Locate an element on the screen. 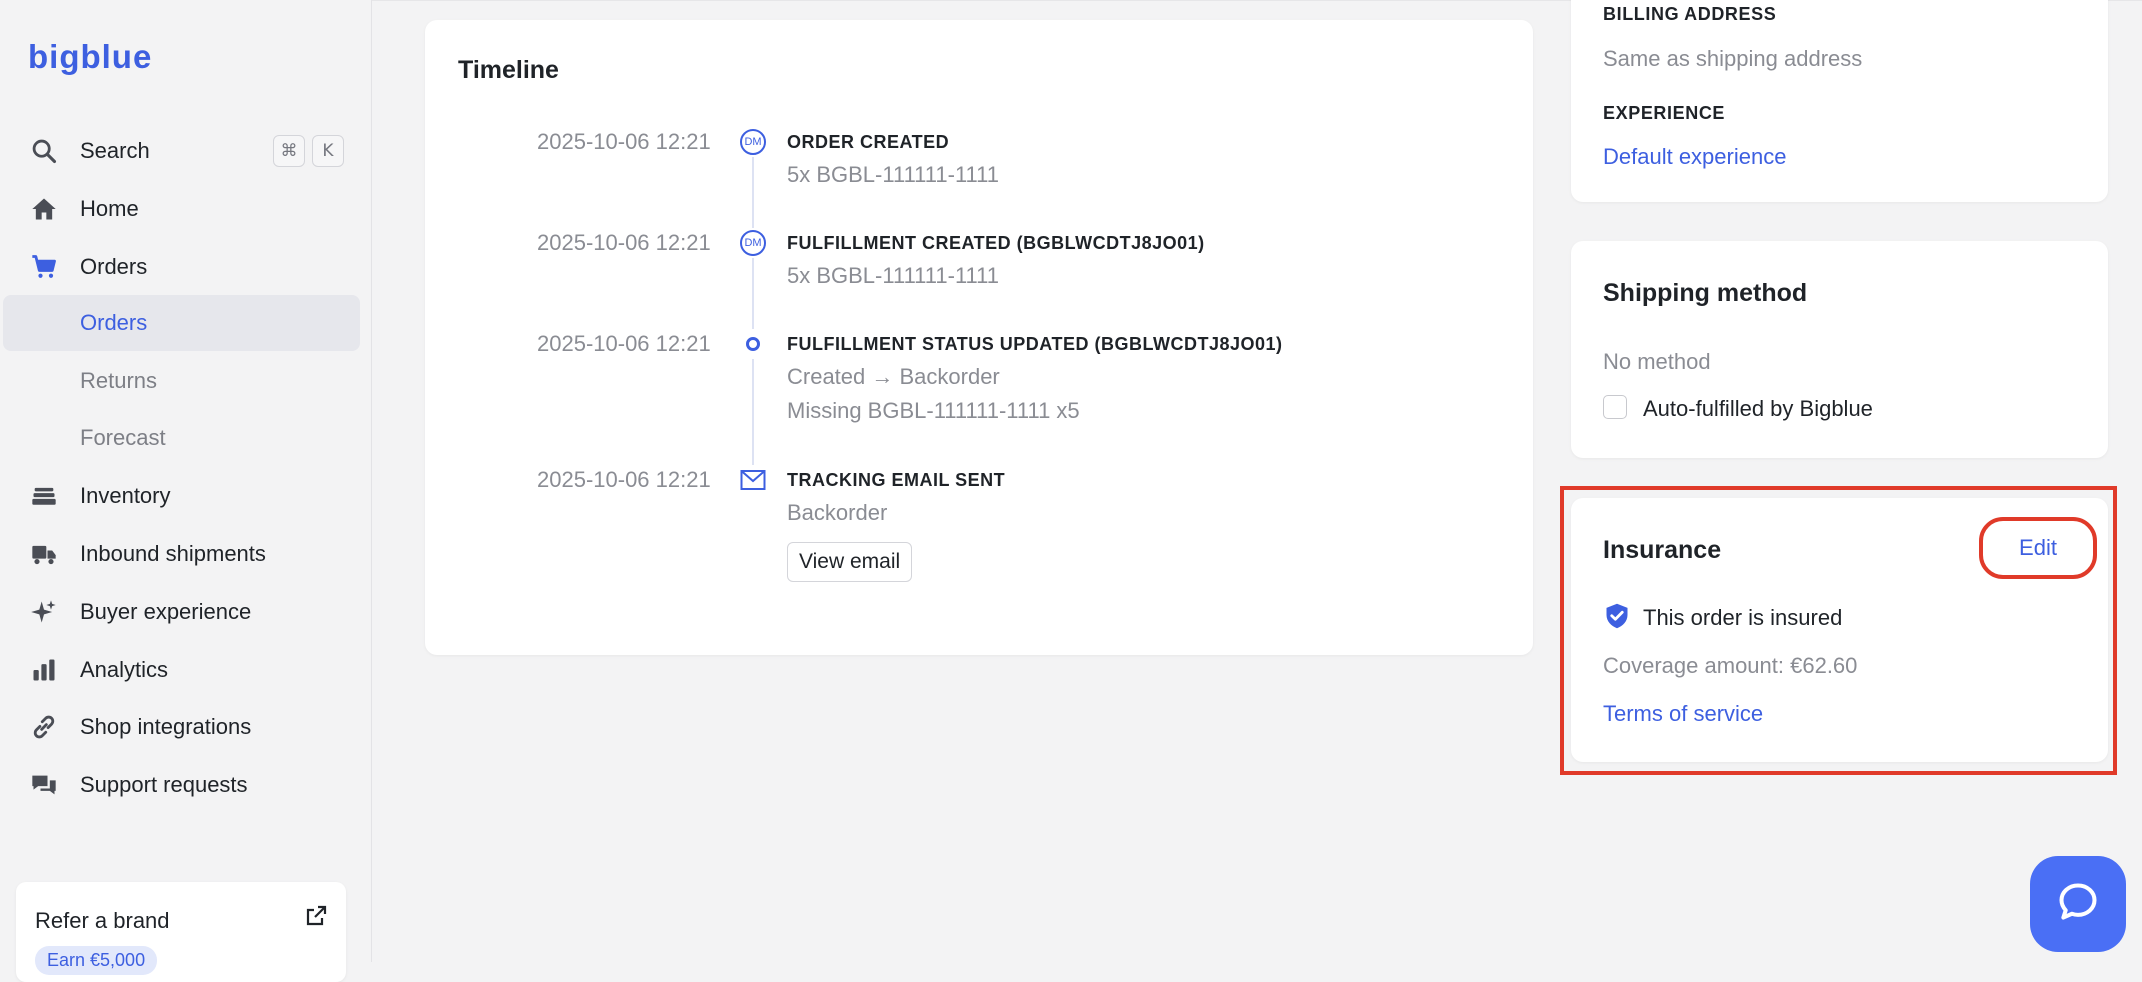 The width and height of the screenshot is (2142, 982). sidebar-item-home: Home is located at coordinates (181, 209).